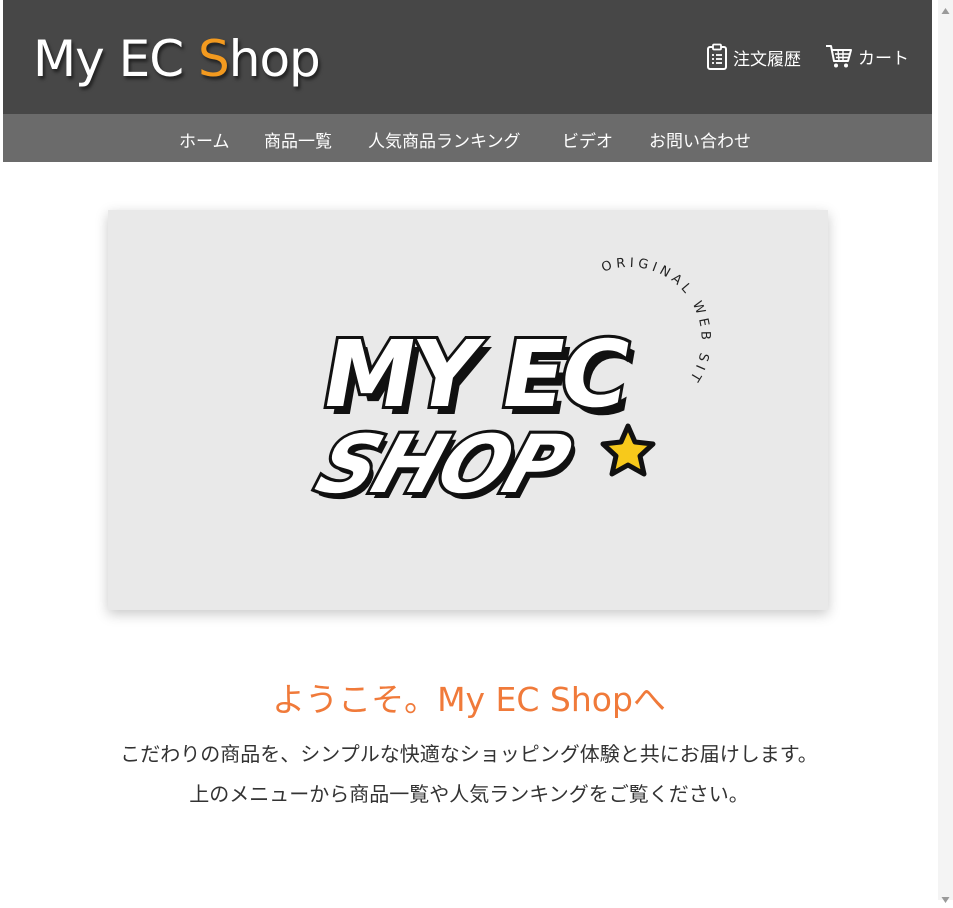  What do you see at coordinates (204, 139) in the screenshot?
I see `nav-item-home: ホーム` at bounding box center [204, 139].